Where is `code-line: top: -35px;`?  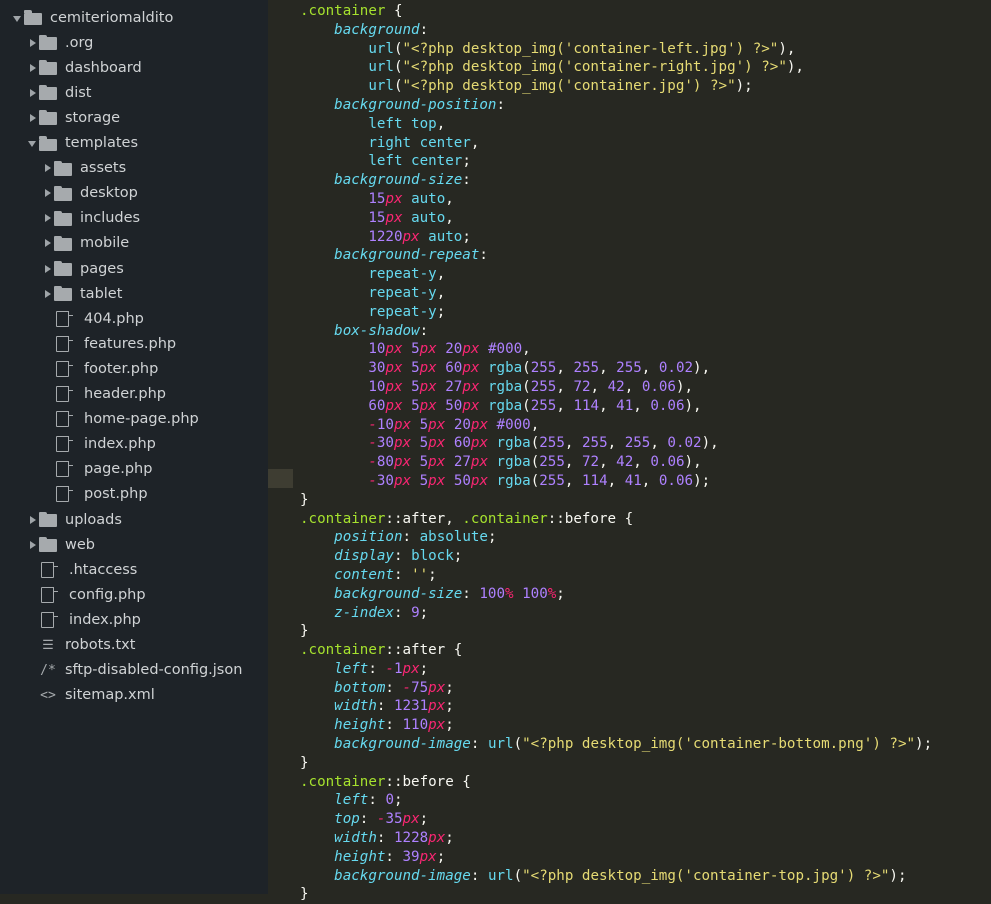
code-line: top: -35px; is located at coordinates (616, 819).